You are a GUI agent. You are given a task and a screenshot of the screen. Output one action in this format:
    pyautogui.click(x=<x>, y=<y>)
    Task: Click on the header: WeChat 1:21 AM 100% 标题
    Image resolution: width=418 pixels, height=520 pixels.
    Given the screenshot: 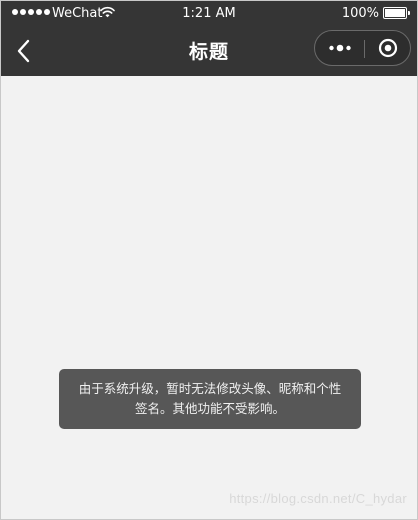 What is the action you would take?
    pyautogui.click(x=209, y=38)
    